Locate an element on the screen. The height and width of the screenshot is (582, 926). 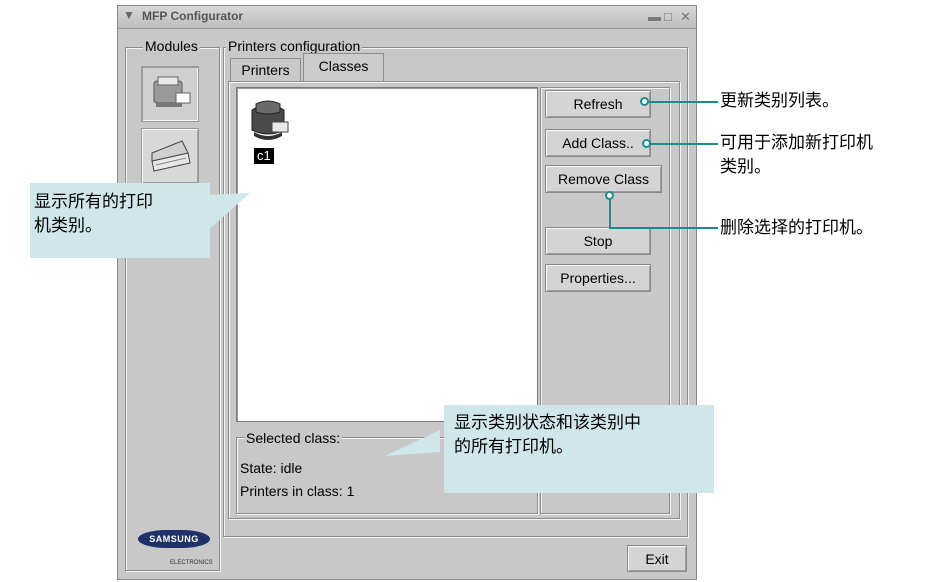
bottom-callout-line2: 的所有打印机。 is located at coordinates (513, 447).